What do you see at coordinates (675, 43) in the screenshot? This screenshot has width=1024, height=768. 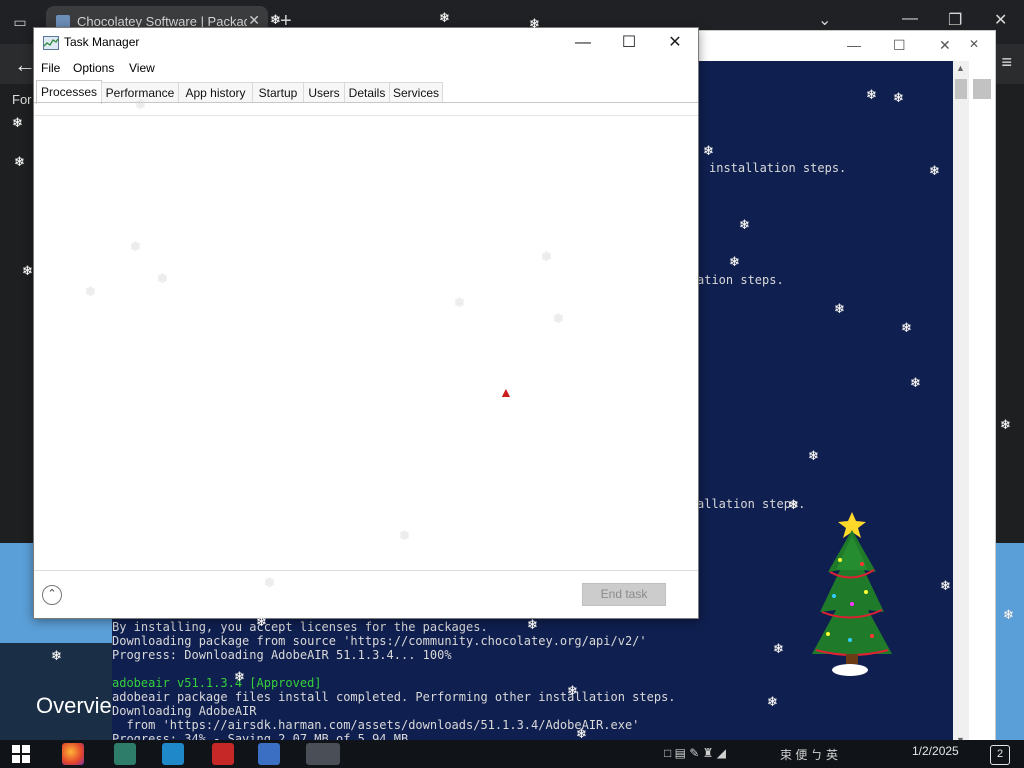 I see `close-button: ✕` at bounding box center [675, 43].